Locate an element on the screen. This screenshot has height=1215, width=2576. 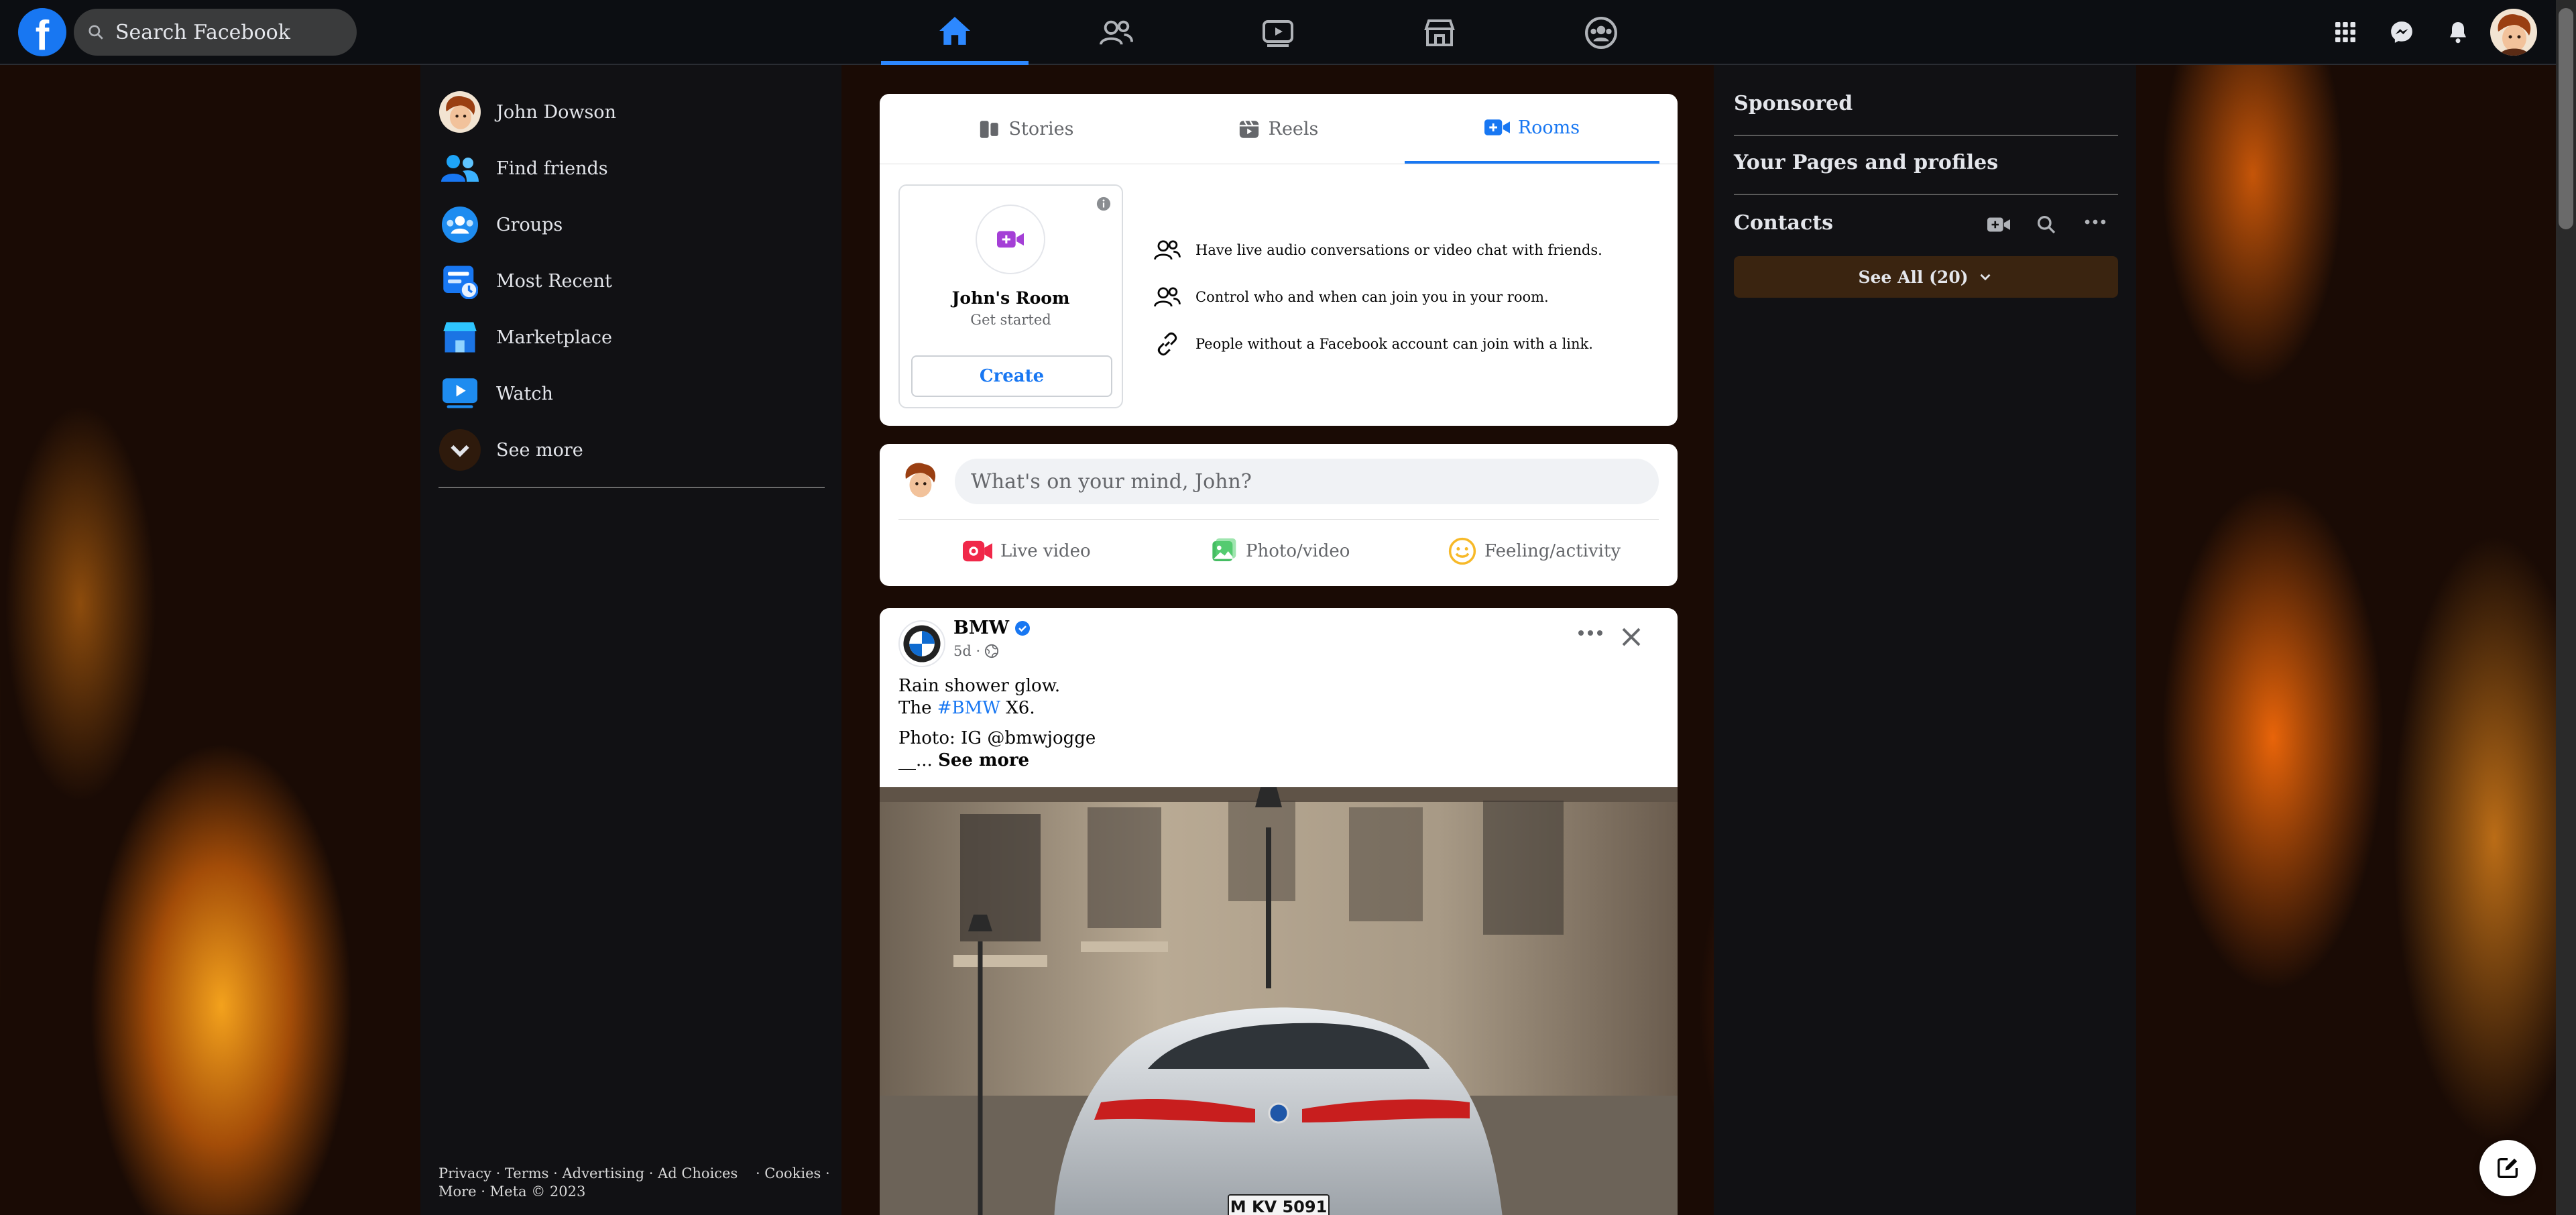
post-author: BMW is located at coordinates (992, 628).